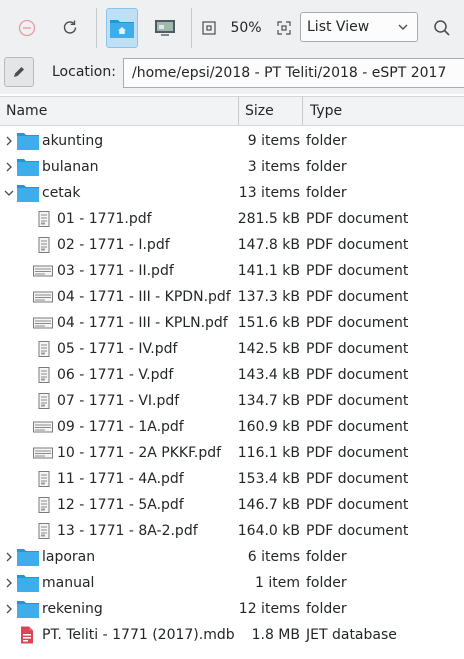 This screenshot has height=659, width=464. Describe the element at coordinates (232, 245) in the screenshot. I see `file-row: 02 - 1771 - I.pdf 147.8 kB PDF document` at that location.